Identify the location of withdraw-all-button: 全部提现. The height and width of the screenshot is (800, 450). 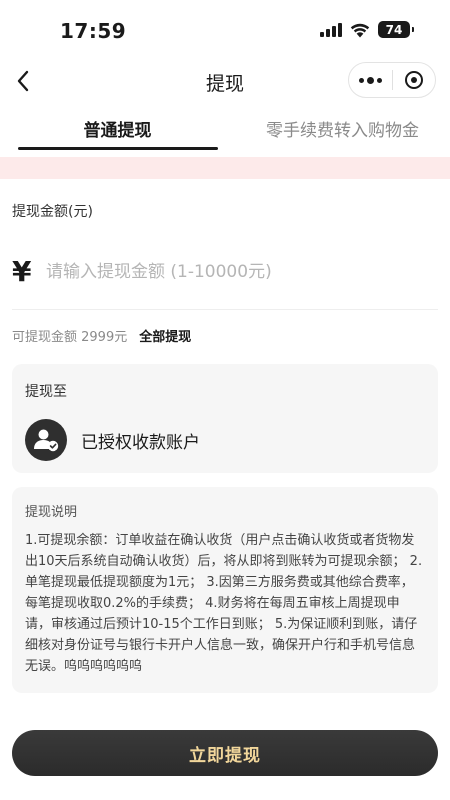
(165, 335).